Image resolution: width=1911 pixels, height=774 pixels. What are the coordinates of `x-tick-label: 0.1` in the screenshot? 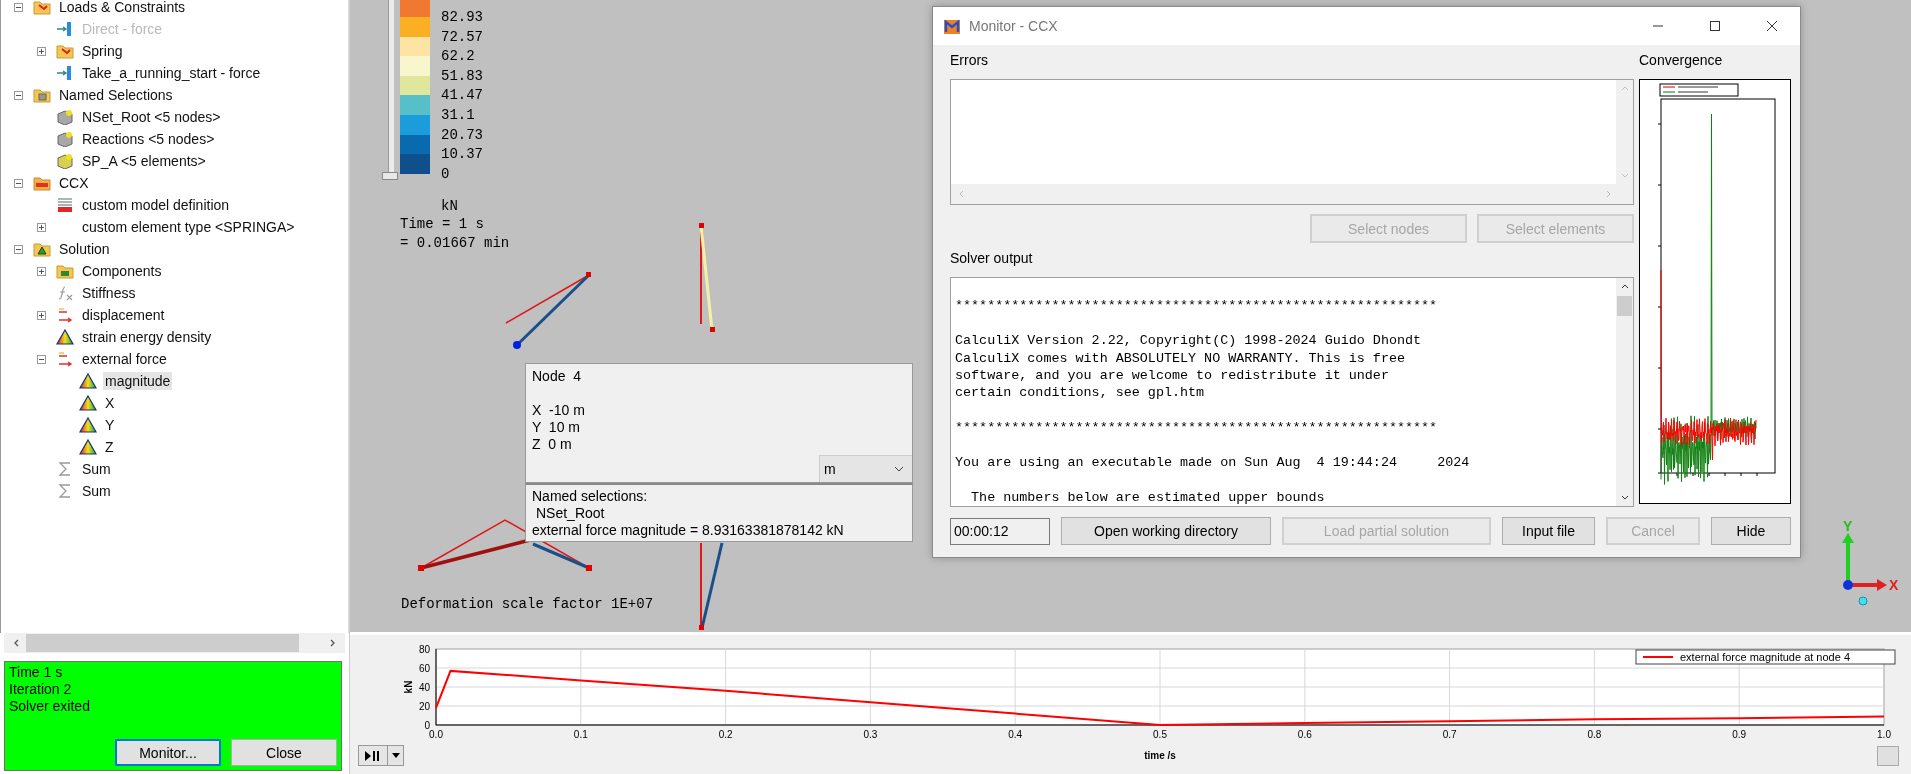 It's located at (580, 734).